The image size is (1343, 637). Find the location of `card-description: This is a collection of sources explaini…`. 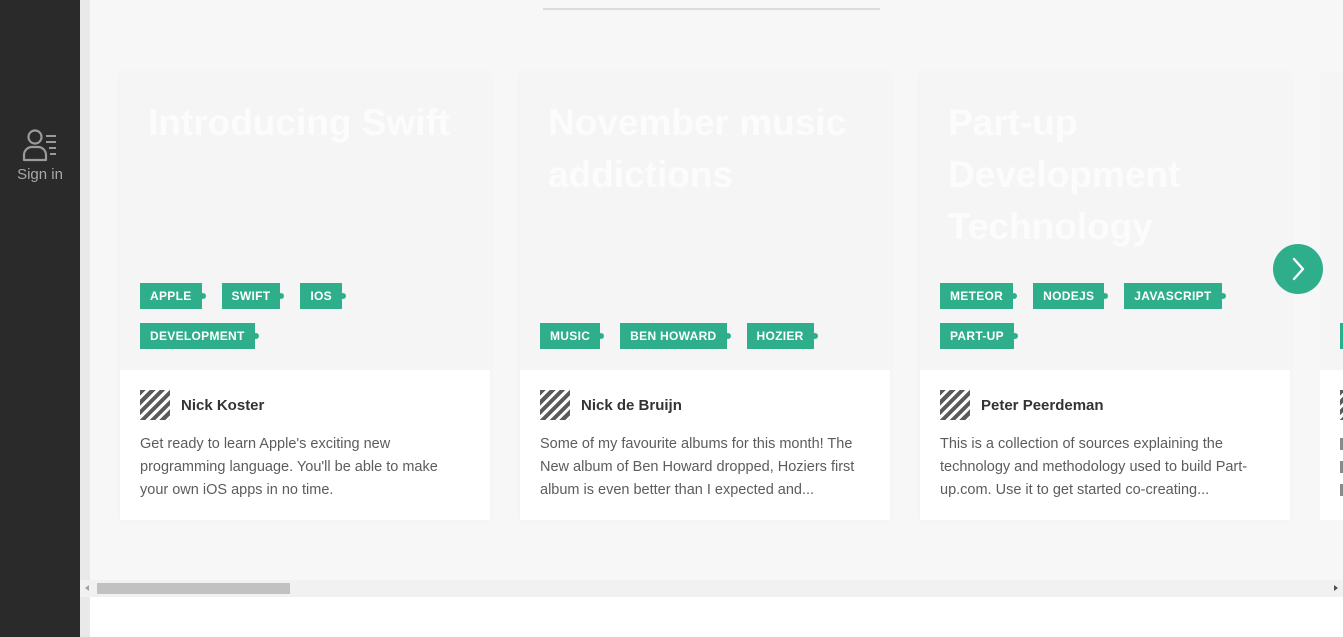

card-description: This is a collection of sources explaini… is located at coordinates (1094, 467).